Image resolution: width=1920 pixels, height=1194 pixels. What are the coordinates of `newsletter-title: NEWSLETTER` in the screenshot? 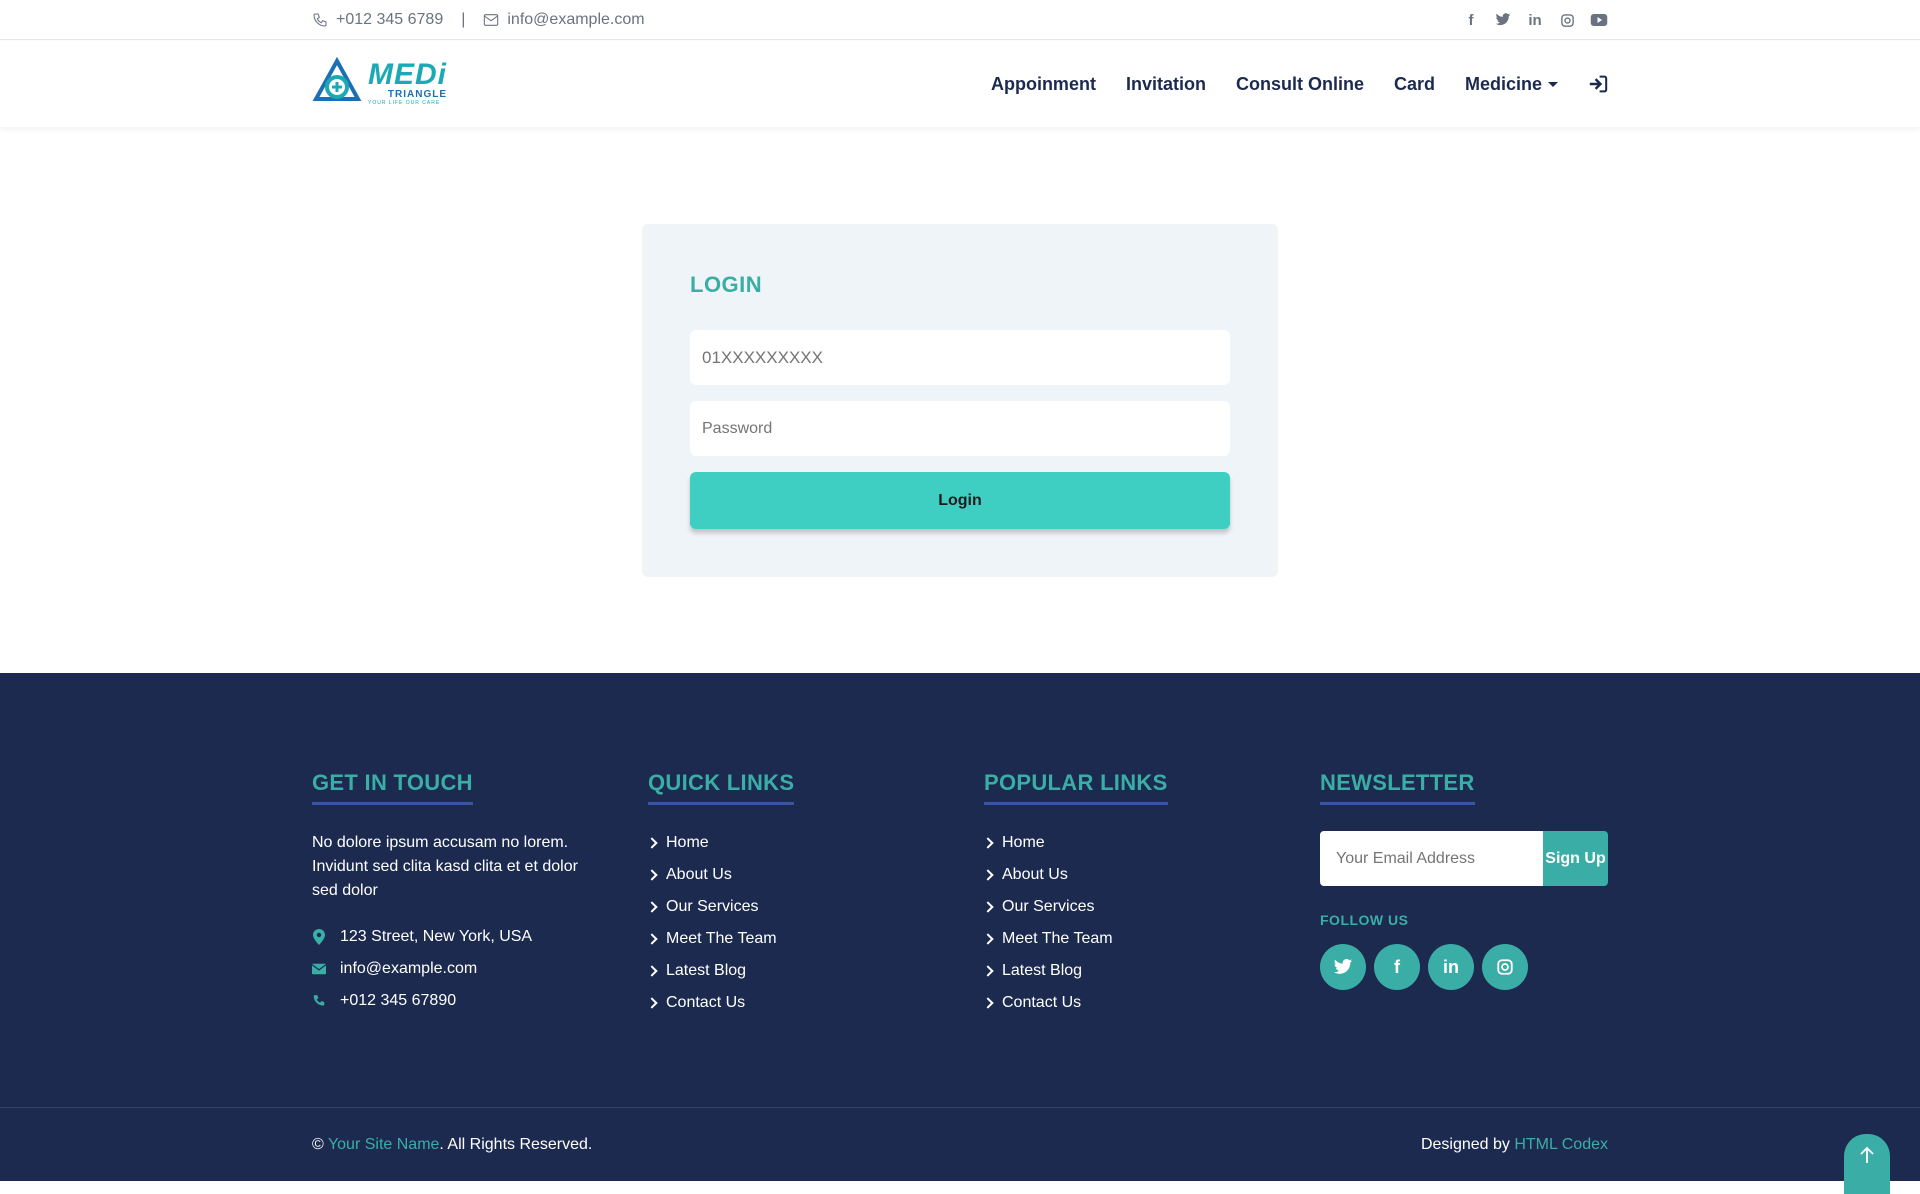 It's located at (1397, 787).